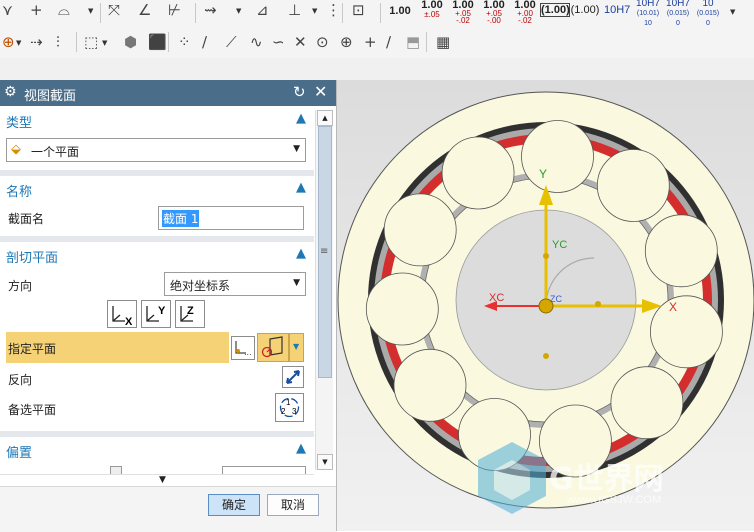 The height and width of the screenshot is (532, 754). What do you see at coordinates (585, 10) in the screenshot?
I see `dim-format-reference: (1.00)` at bounding box center [585, 10].